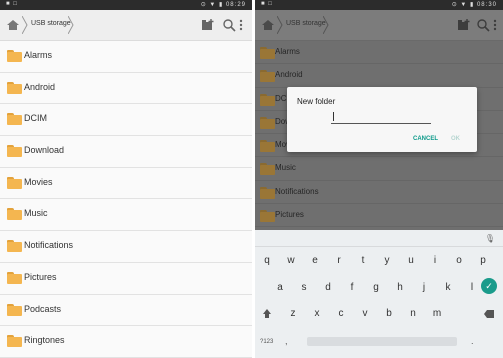  What do you see at coordinates (267, 314) in the screenshot?
I see `shift-icon` at bounding box center [267, 314].